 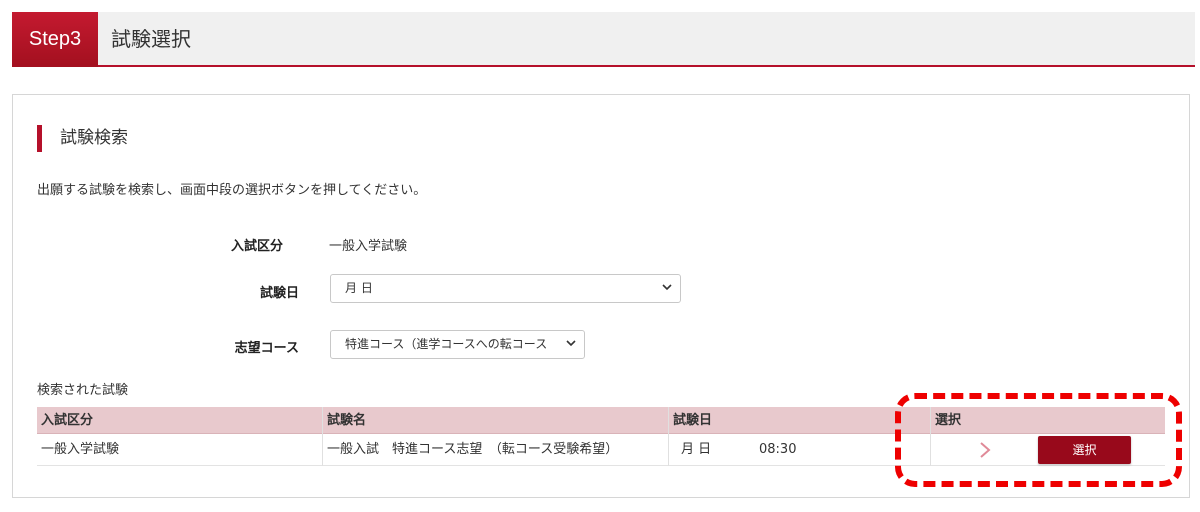 What do you see at coordinates (601, 420) in the screenshot?
I see `table-header: 入試区分 試験名 試験日 選択` at bounding box center [601, 420].